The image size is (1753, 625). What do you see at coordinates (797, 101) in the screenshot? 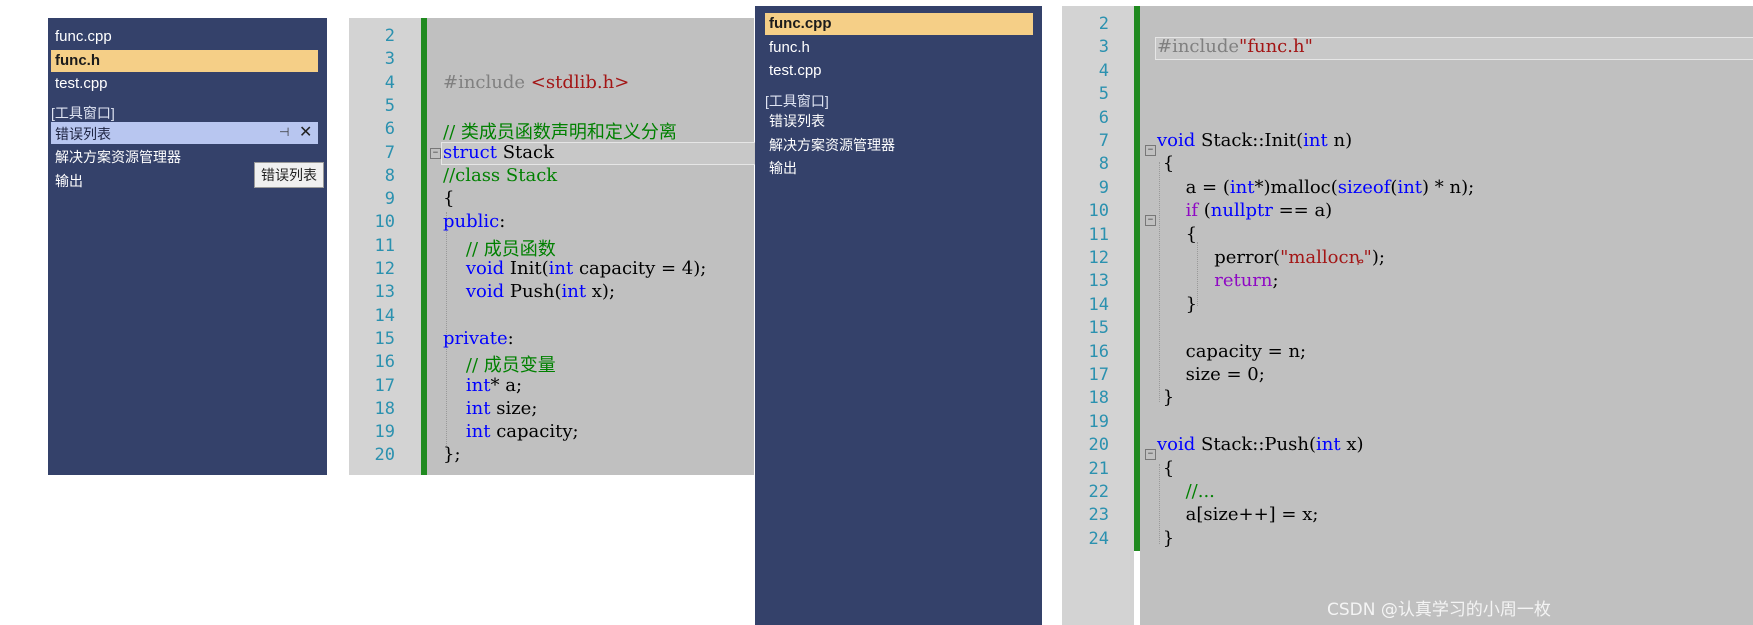
I see `right-tool-windows-header: [工具窗口]` at bounding box center [797, 101].